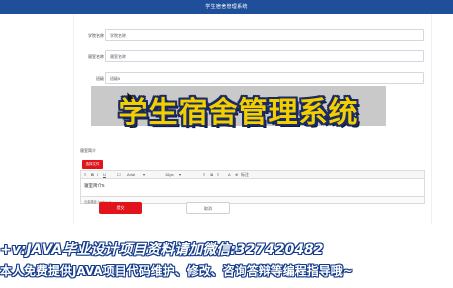  I want to click on align-right-icon: ≡, so click(218, 175).